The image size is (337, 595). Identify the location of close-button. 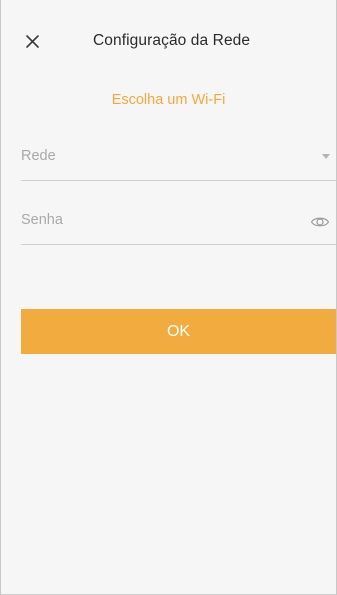
(33, 42).